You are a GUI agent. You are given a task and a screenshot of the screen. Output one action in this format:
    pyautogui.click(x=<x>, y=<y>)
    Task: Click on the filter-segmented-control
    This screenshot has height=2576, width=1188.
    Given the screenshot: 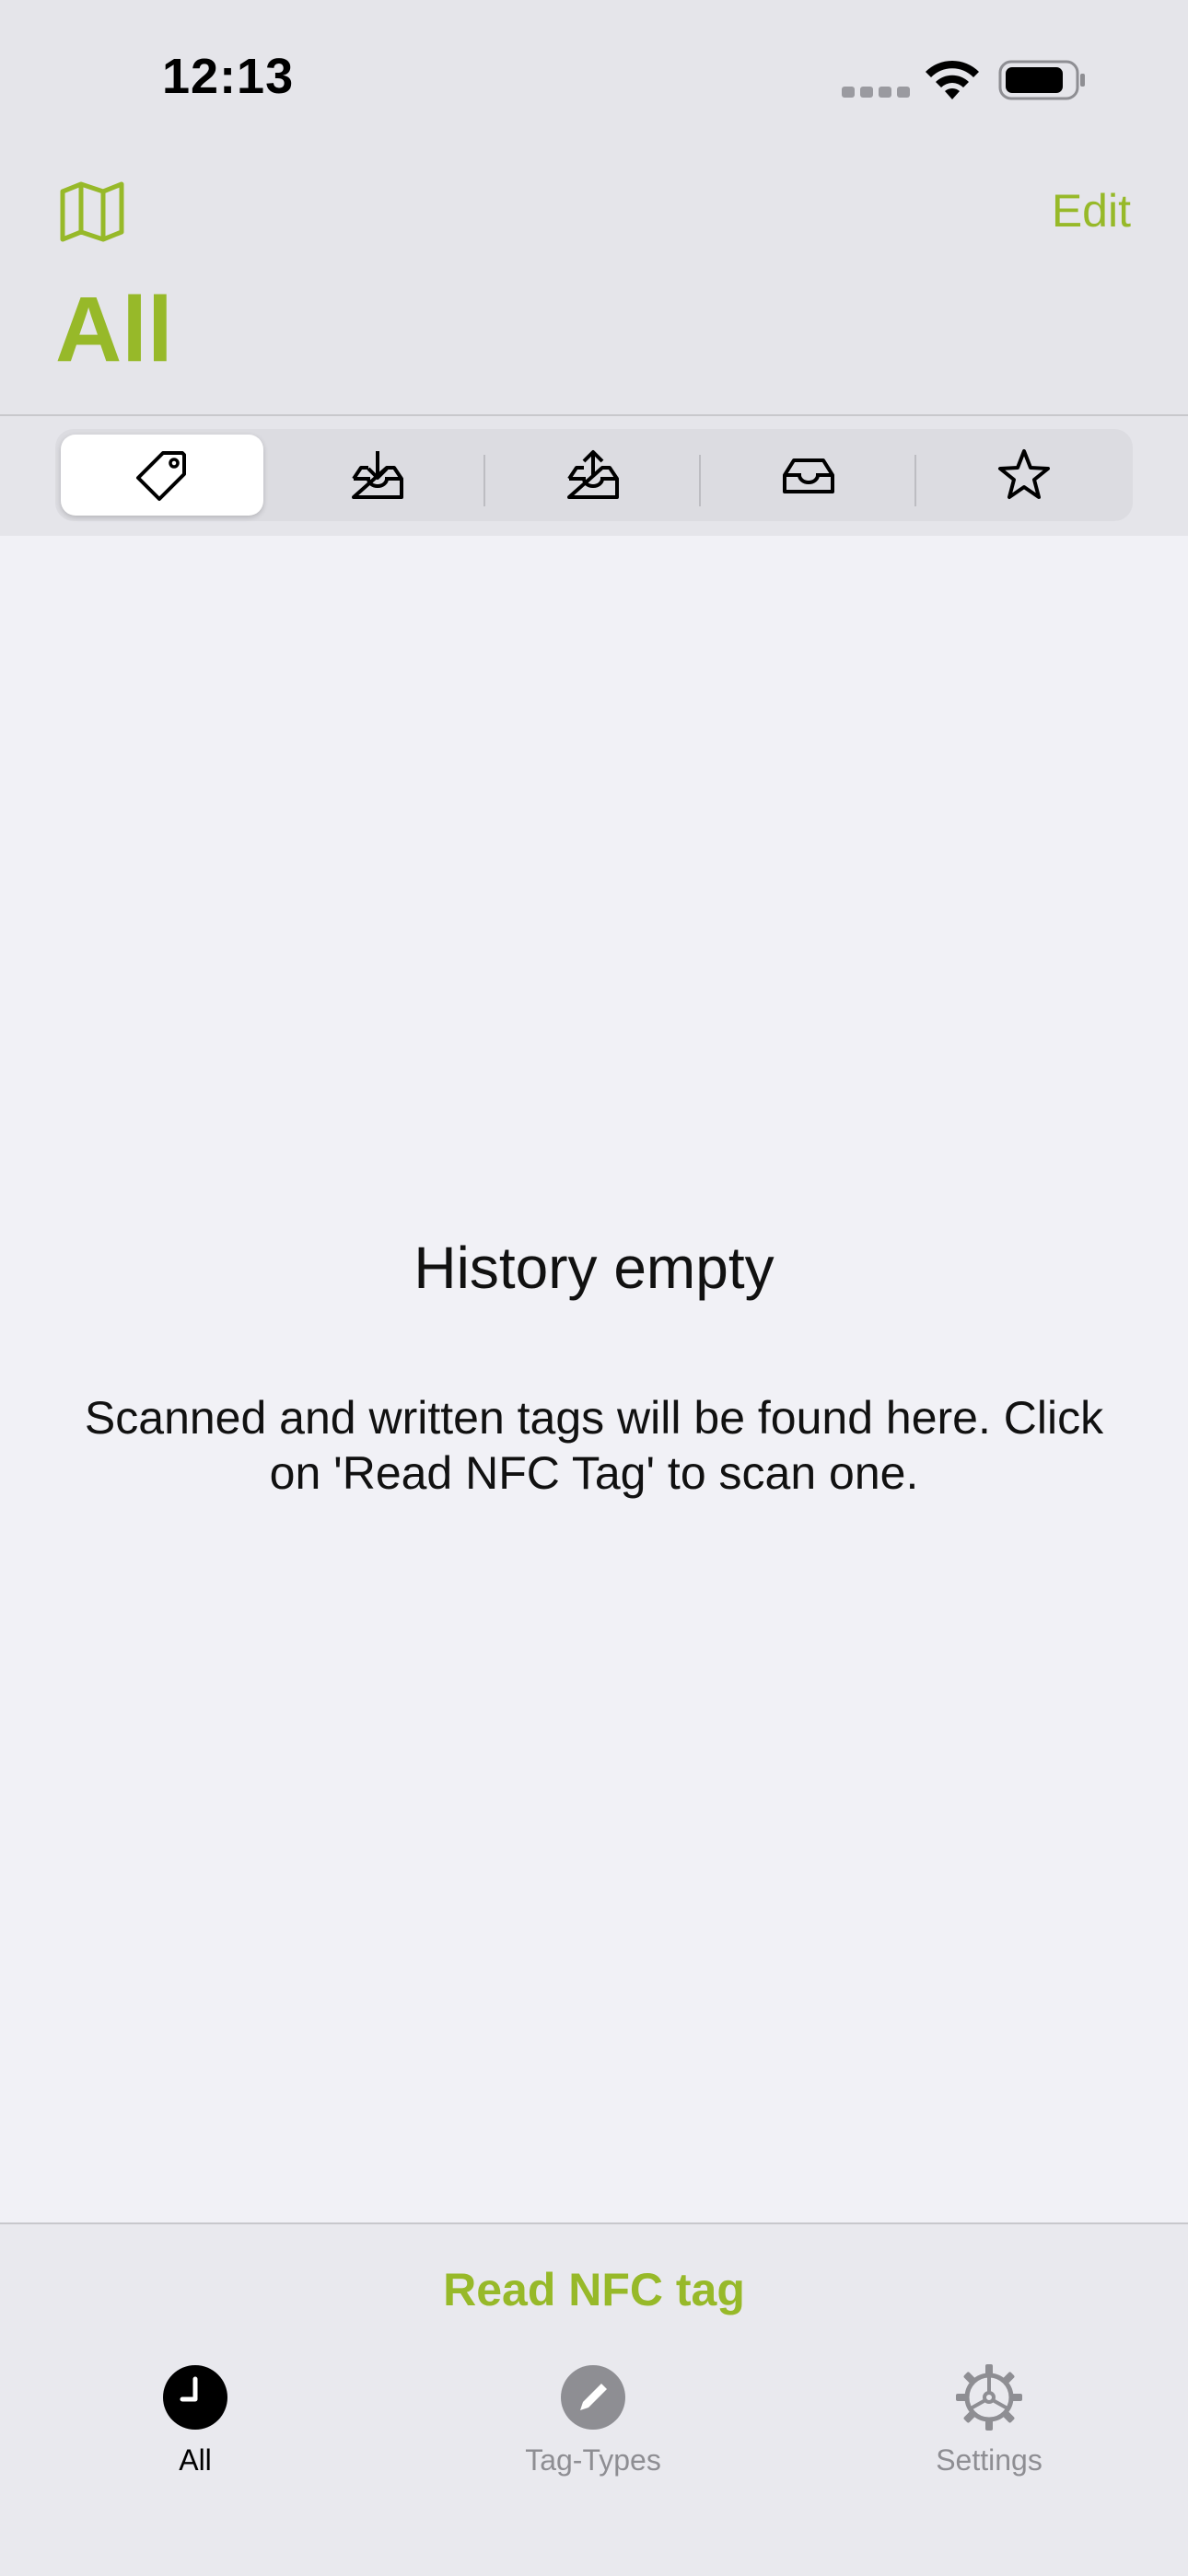 What is the action you would take?
    pyautogui.click(x=594, y=475)
    